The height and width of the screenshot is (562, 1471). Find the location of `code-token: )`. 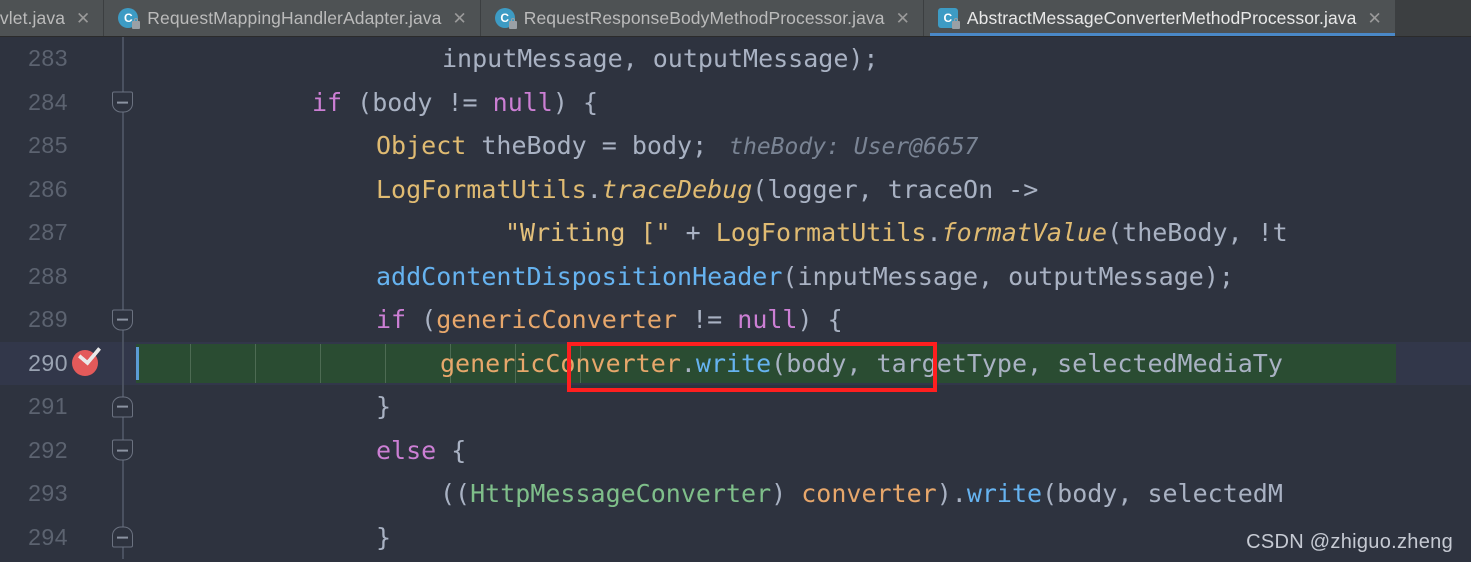

code-token: ) is located at coordinates (786, 493).